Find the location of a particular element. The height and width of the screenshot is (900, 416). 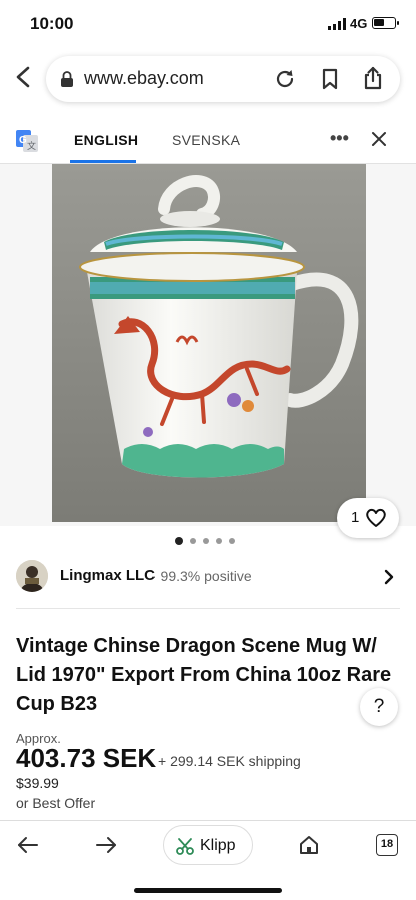

tab-svenska: SVENSKA is located at coordinates (206, 140).